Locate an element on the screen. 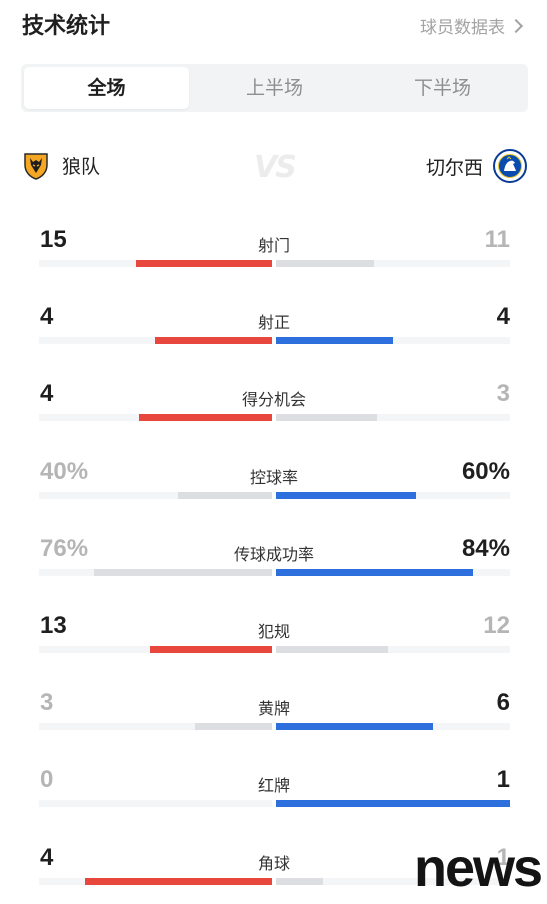 The height and width of the screenshot is (904, 547). home-team: 狼队 is located at coordinates (60, 165).